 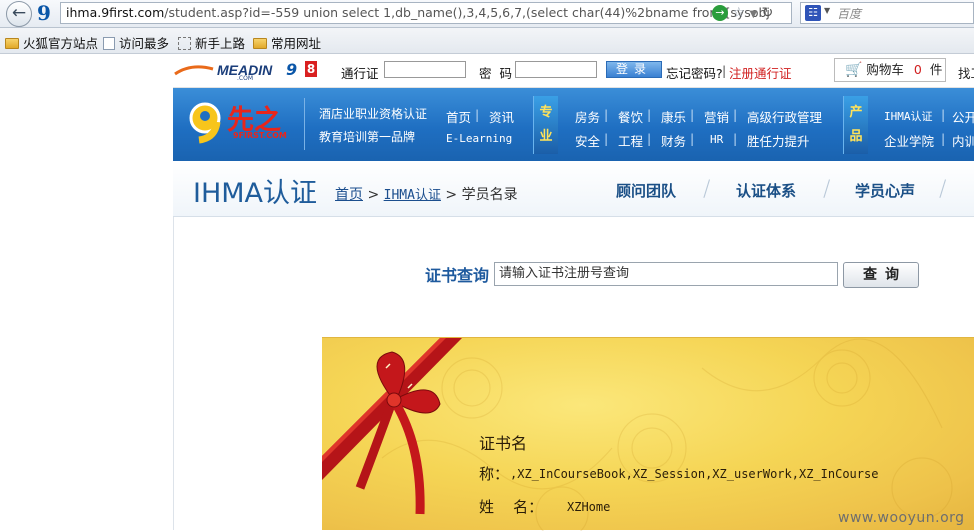 I want to click on url-action-icons: → ☆ ▼ ↻, so click(x=742, y=13).